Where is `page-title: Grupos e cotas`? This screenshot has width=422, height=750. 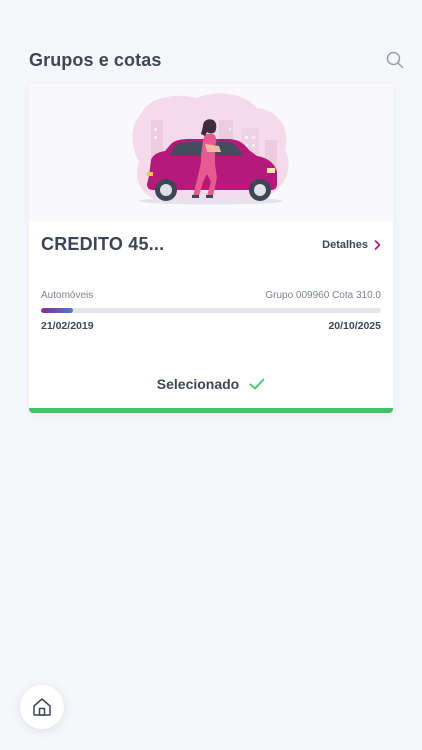
page-title: Grupos e cotas is located at coordinates (95, 59).